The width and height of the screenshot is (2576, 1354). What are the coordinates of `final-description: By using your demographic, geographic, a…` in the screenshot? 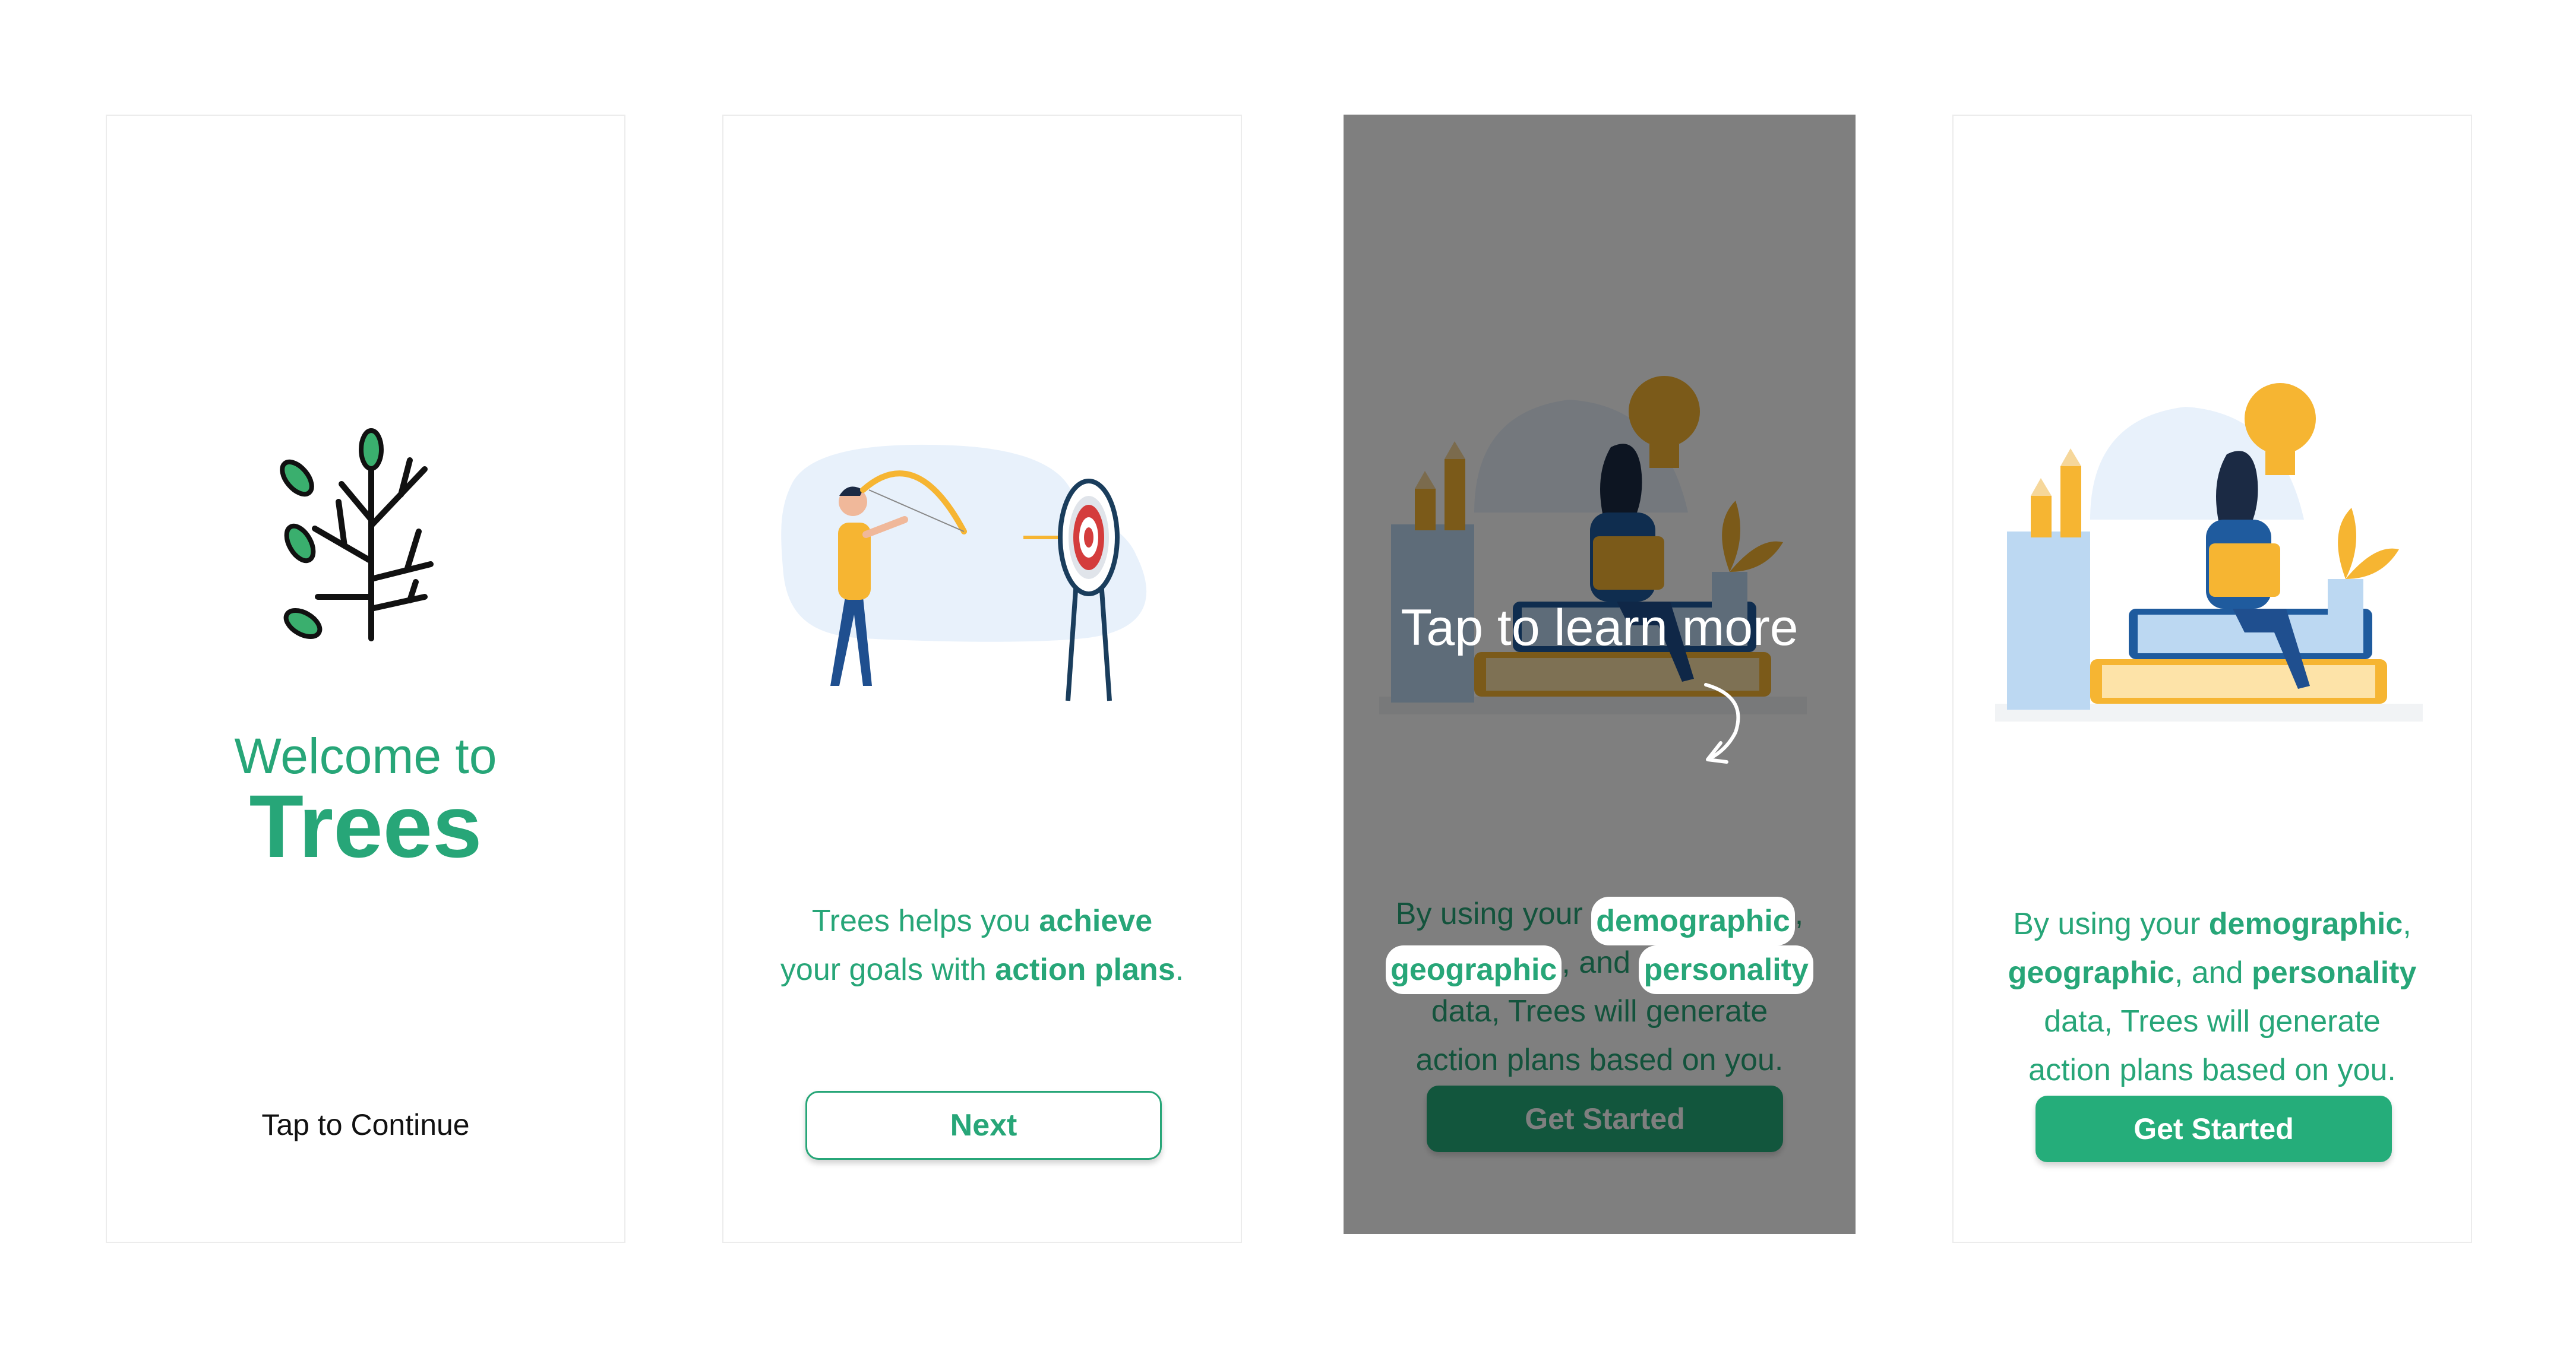 It's located at (2212, 997).